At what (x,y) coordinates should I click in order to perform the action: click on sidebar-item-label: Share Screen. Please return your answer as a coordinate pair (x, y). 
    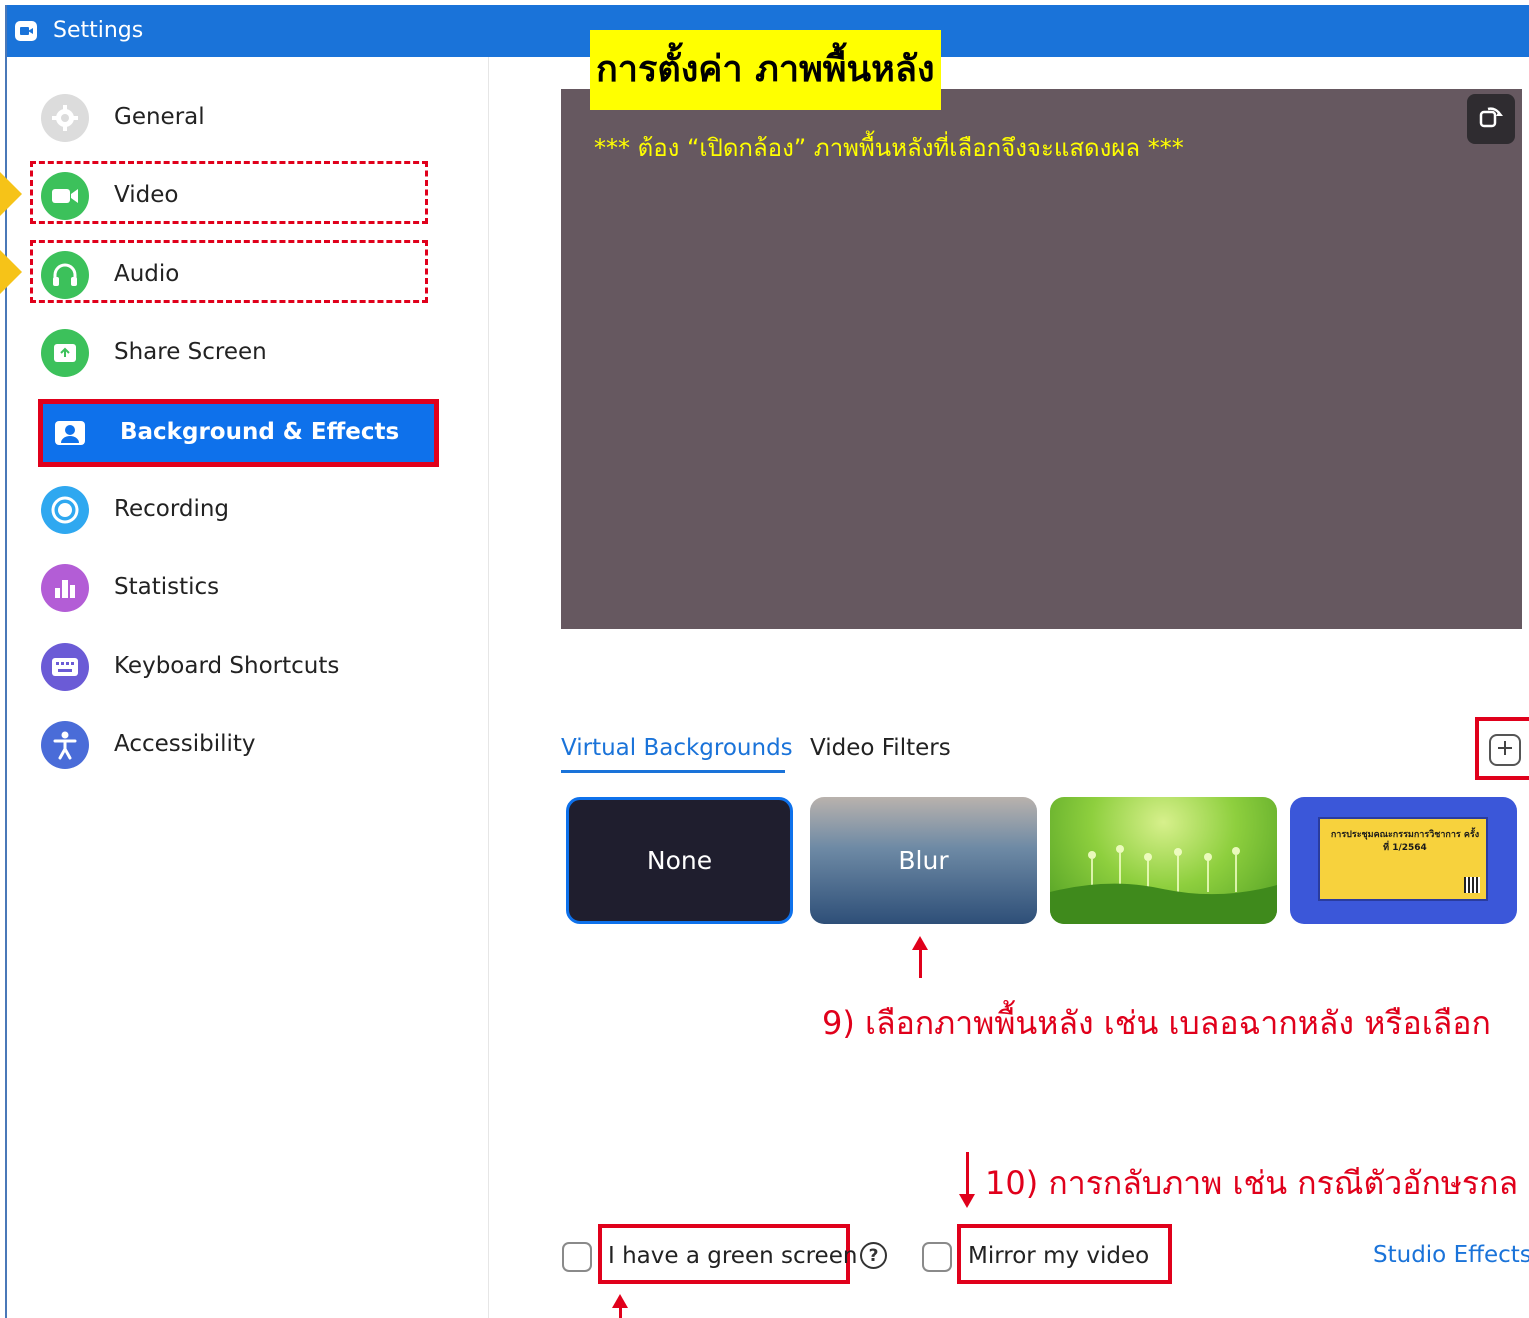
    Looking at the image, I should click on (190, 352).